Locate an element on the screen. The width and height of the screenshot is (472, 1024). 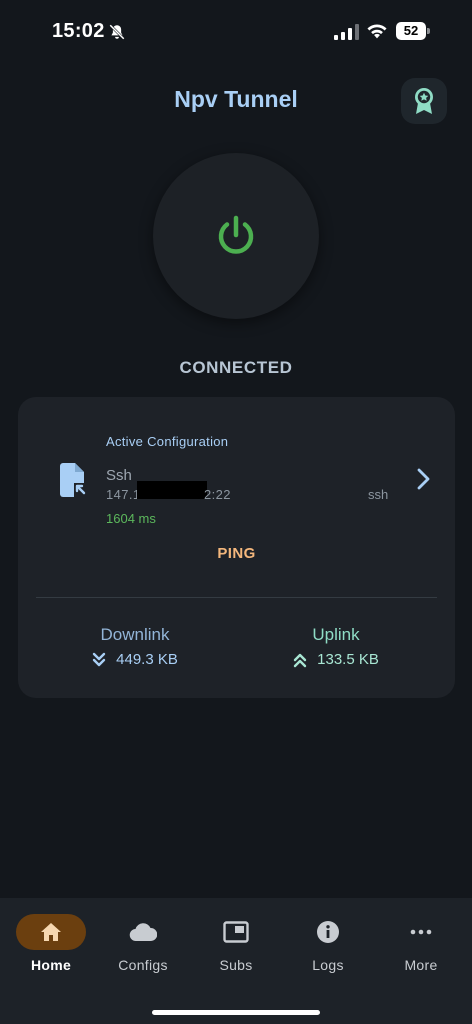
nav-label-subs: Subs is located at coordinates (236, 965).